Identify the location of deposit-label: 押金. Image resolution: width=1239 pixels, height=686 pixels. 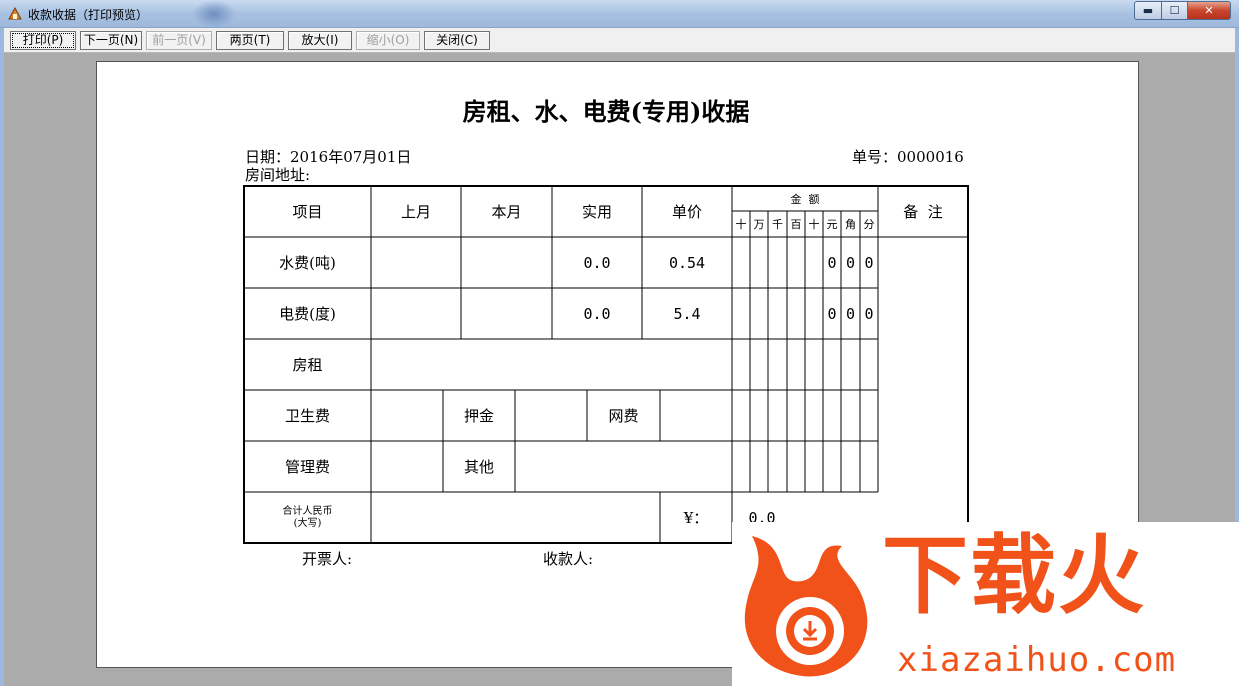
(478, 416).